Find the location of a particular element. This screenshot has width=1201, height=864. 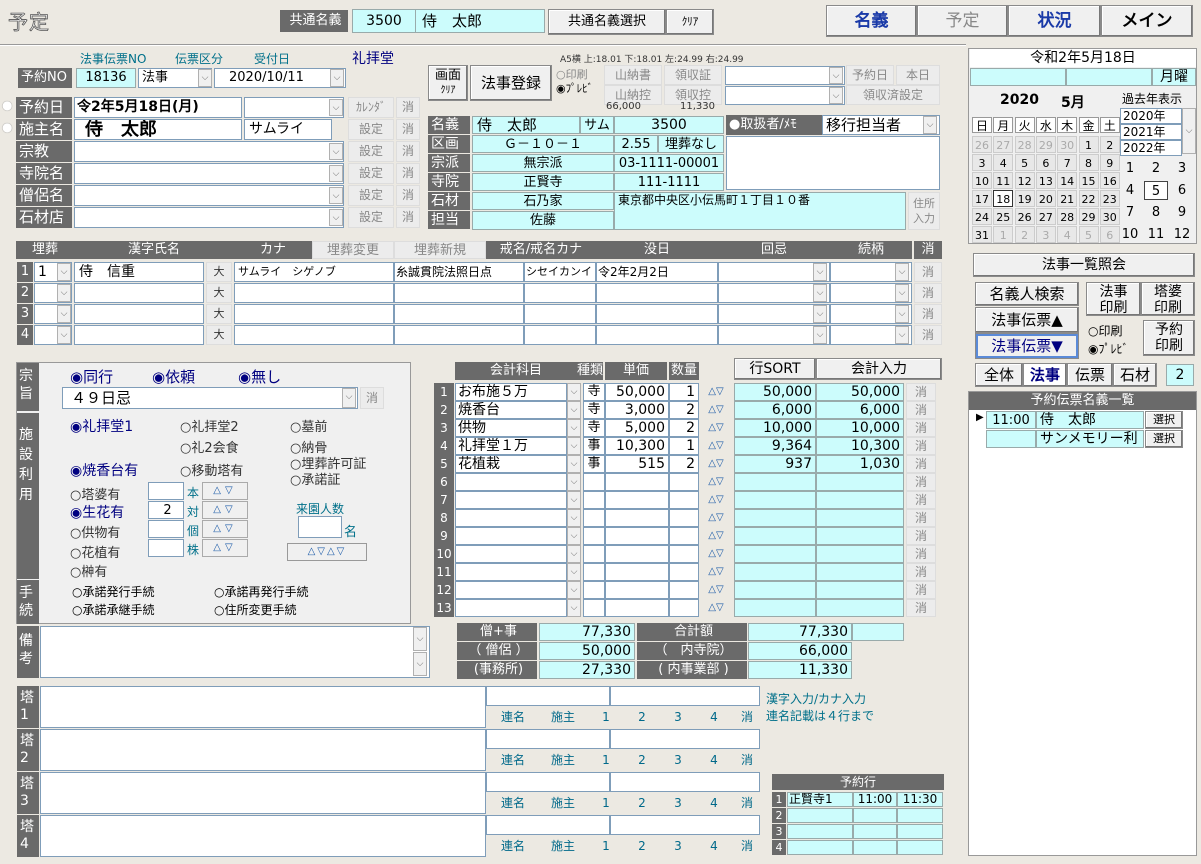

day-2-5: 15 is located at coordinates (1088, 180).